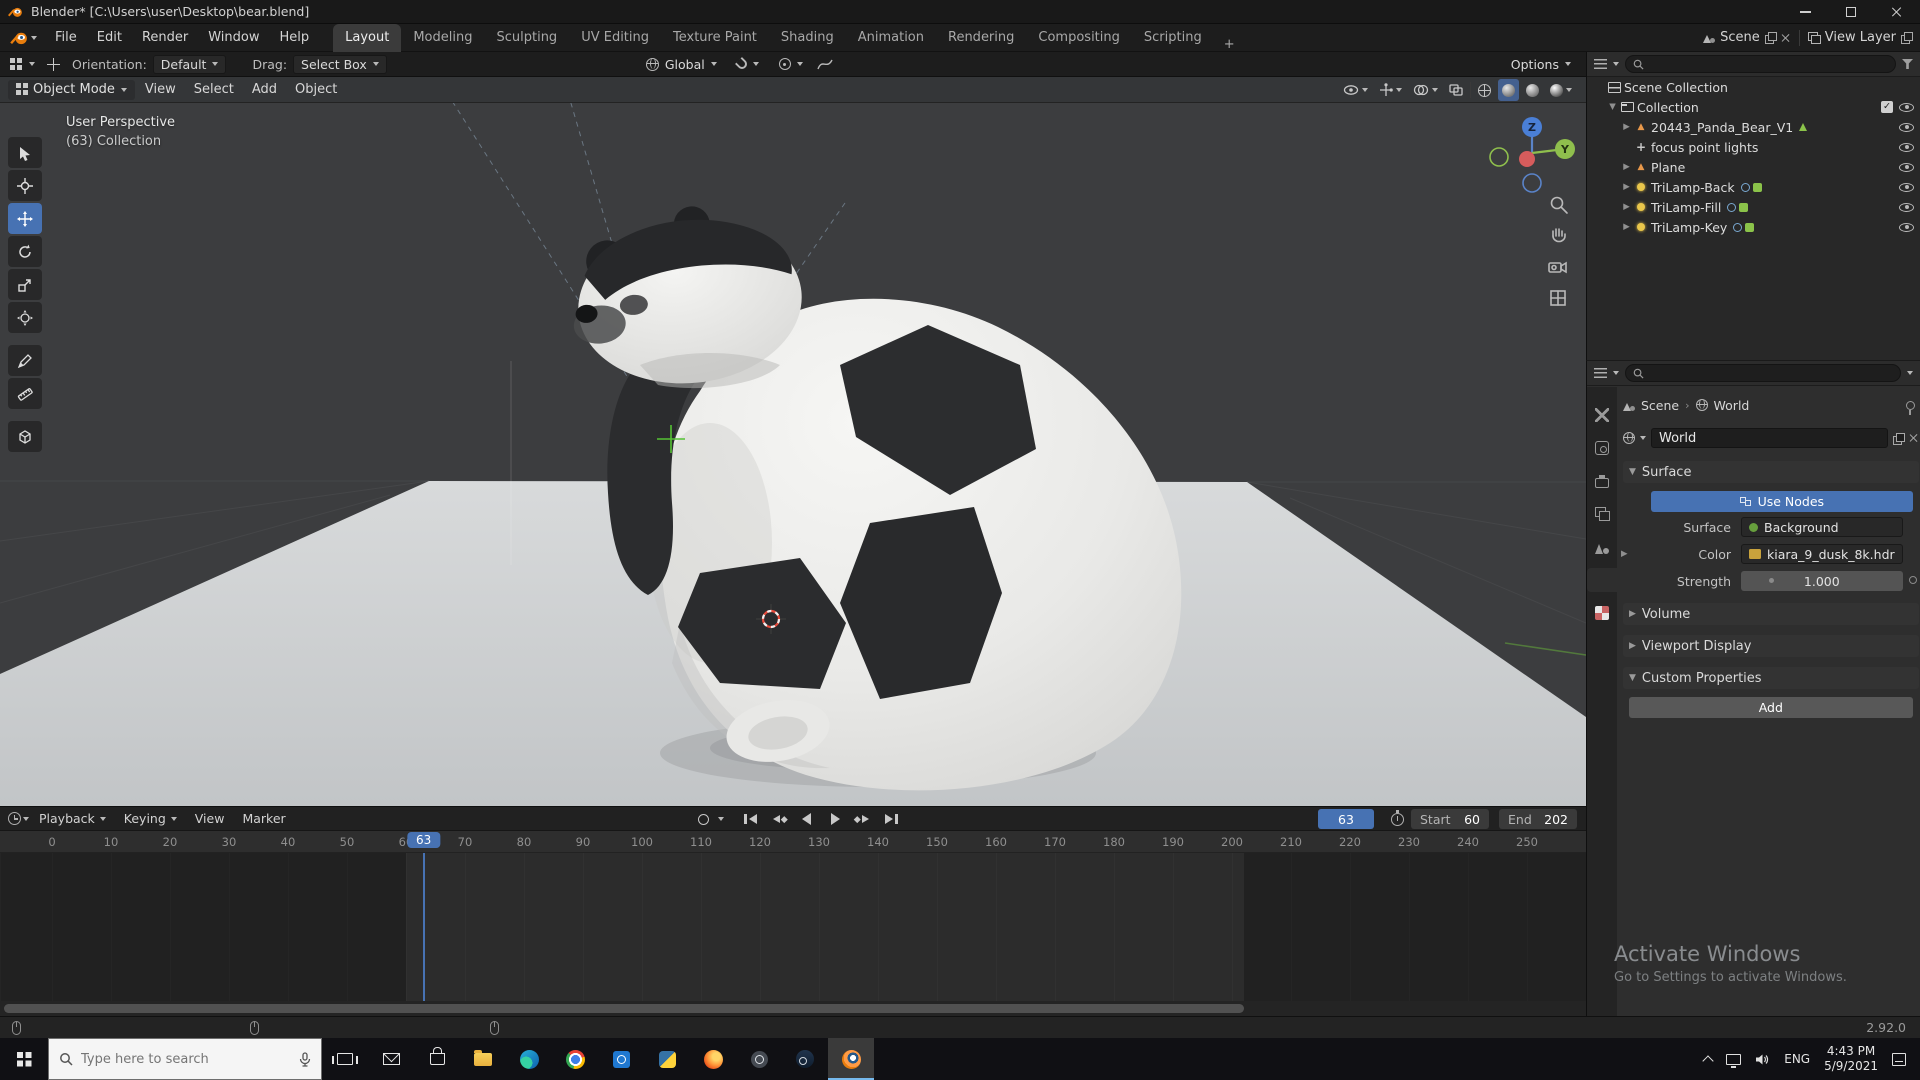 Image resolution: width=1920 pixels, height=1080 pixels. What do you see at coordinates (624, 1008) in the screenshot?
I see `scrollbar-thumb` at bounding box center [624, 1008].